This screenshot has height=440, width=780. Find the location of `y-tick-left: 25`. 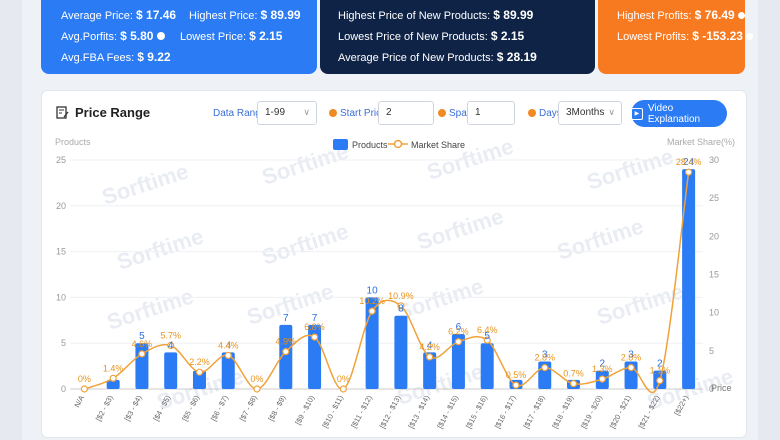

y-tick-left: 25 is located at coordinates (61, 160).